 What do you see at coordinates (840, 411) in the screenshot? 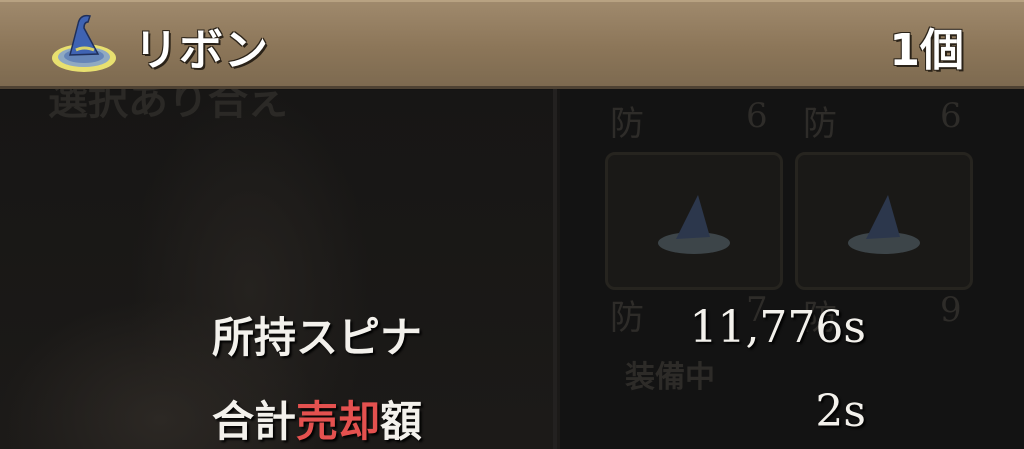
I see `total-sale-value: 2s` at bounding box center [840, 411].